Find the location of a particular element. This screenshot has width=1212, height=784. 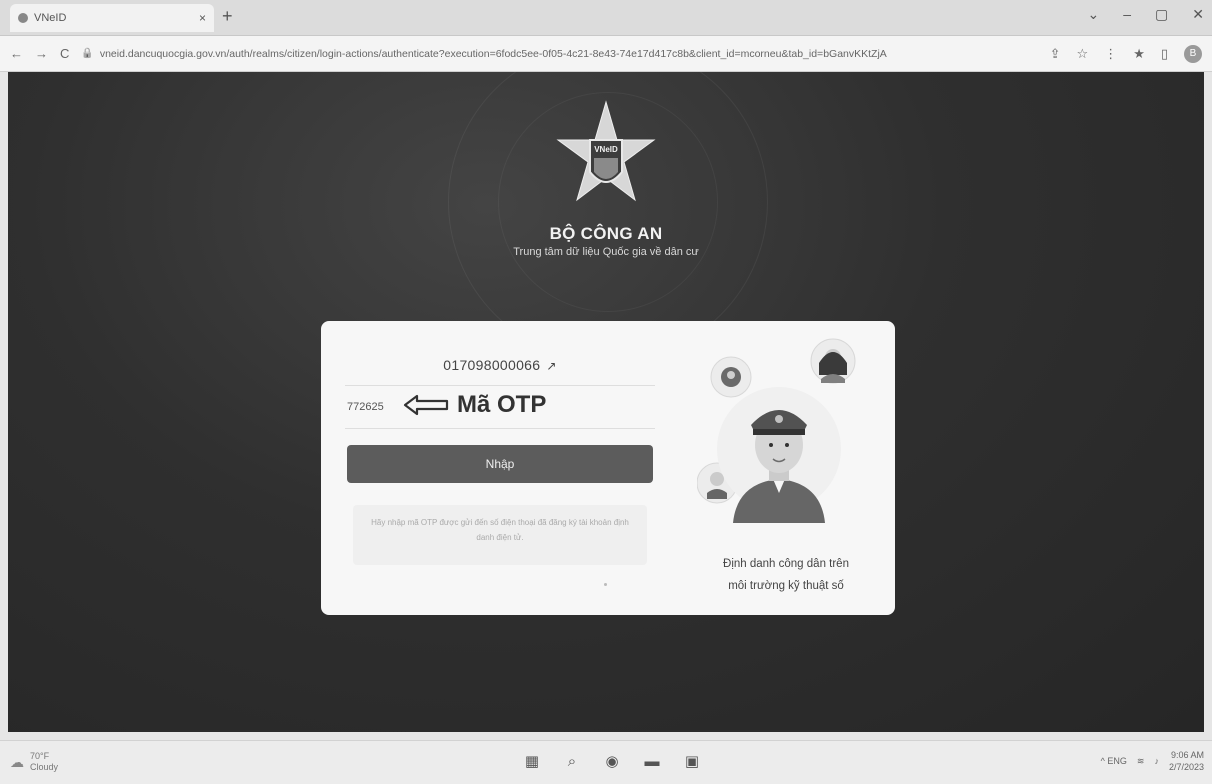

police-star-emblem-icon: VNeID is located at coordinates (606, 151).